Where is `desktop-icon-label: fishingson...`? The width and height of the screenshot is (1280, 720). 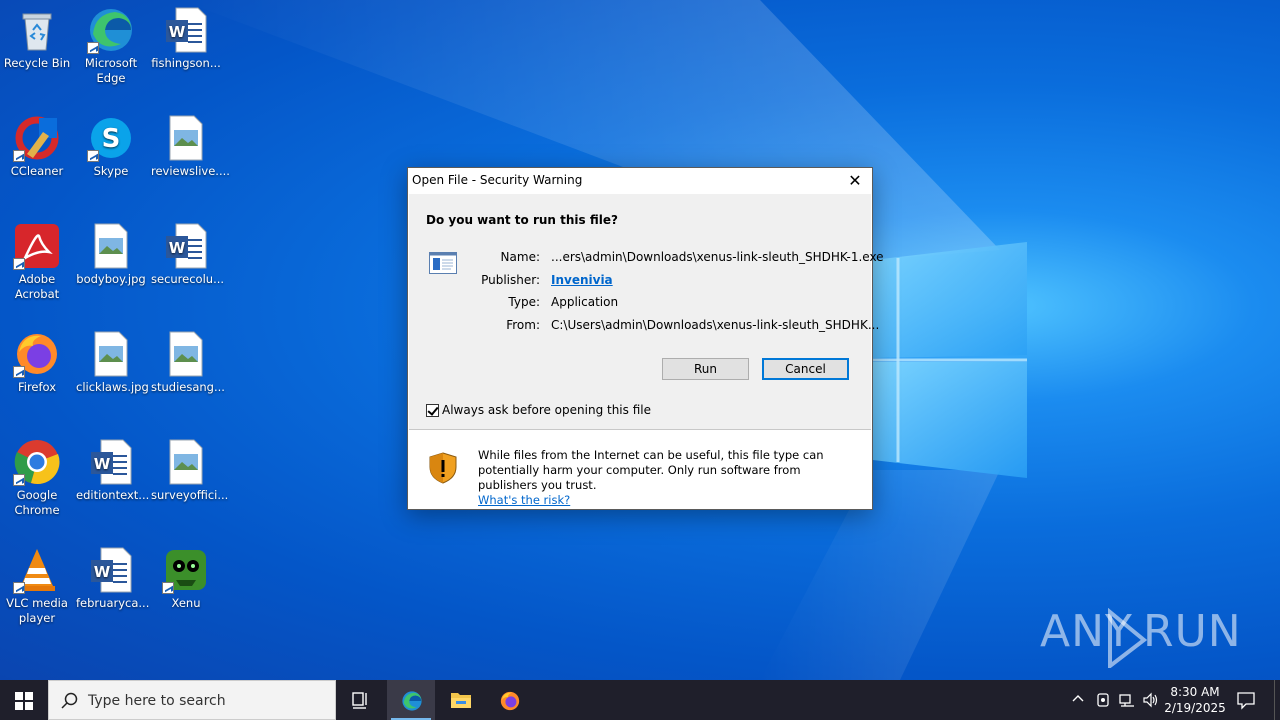 desktop-icon-label: fishingson... is located at coordinates (186, 63).